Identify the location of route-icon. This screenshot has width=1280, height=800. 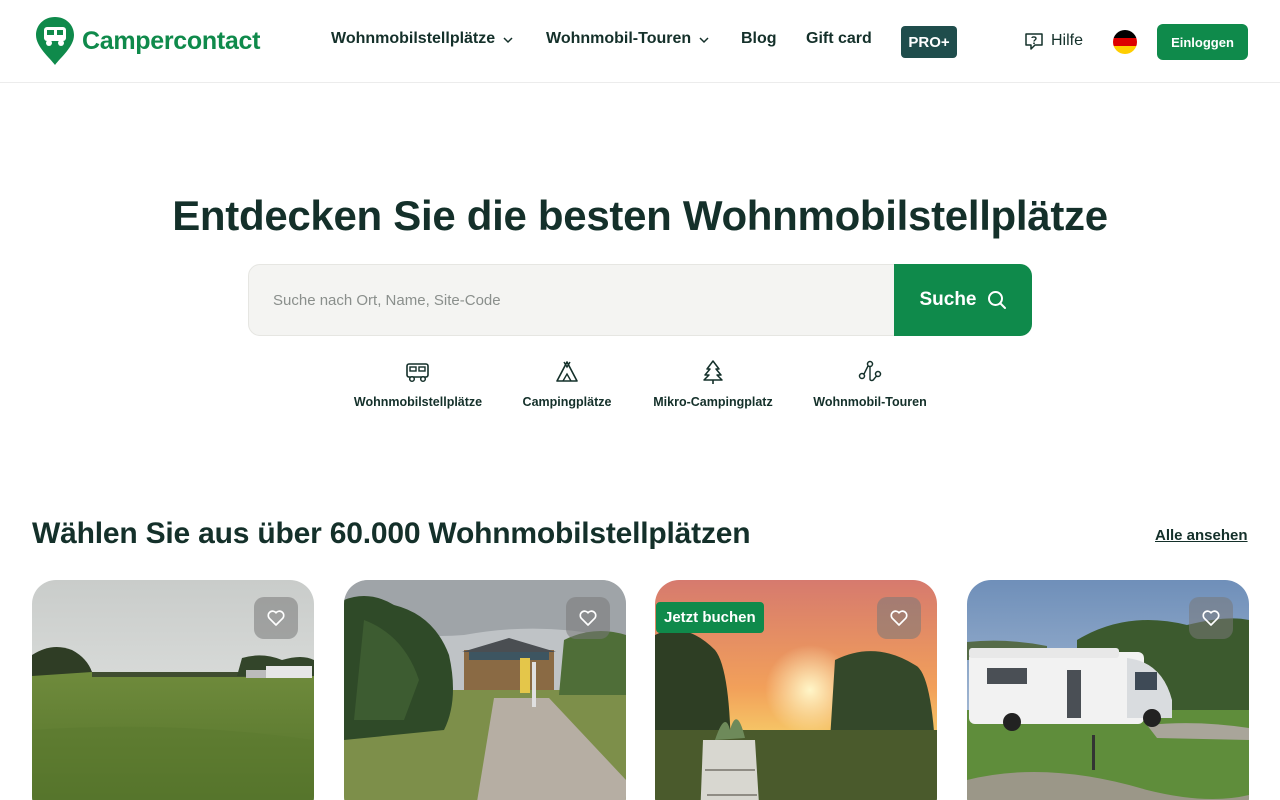
(870, 371).